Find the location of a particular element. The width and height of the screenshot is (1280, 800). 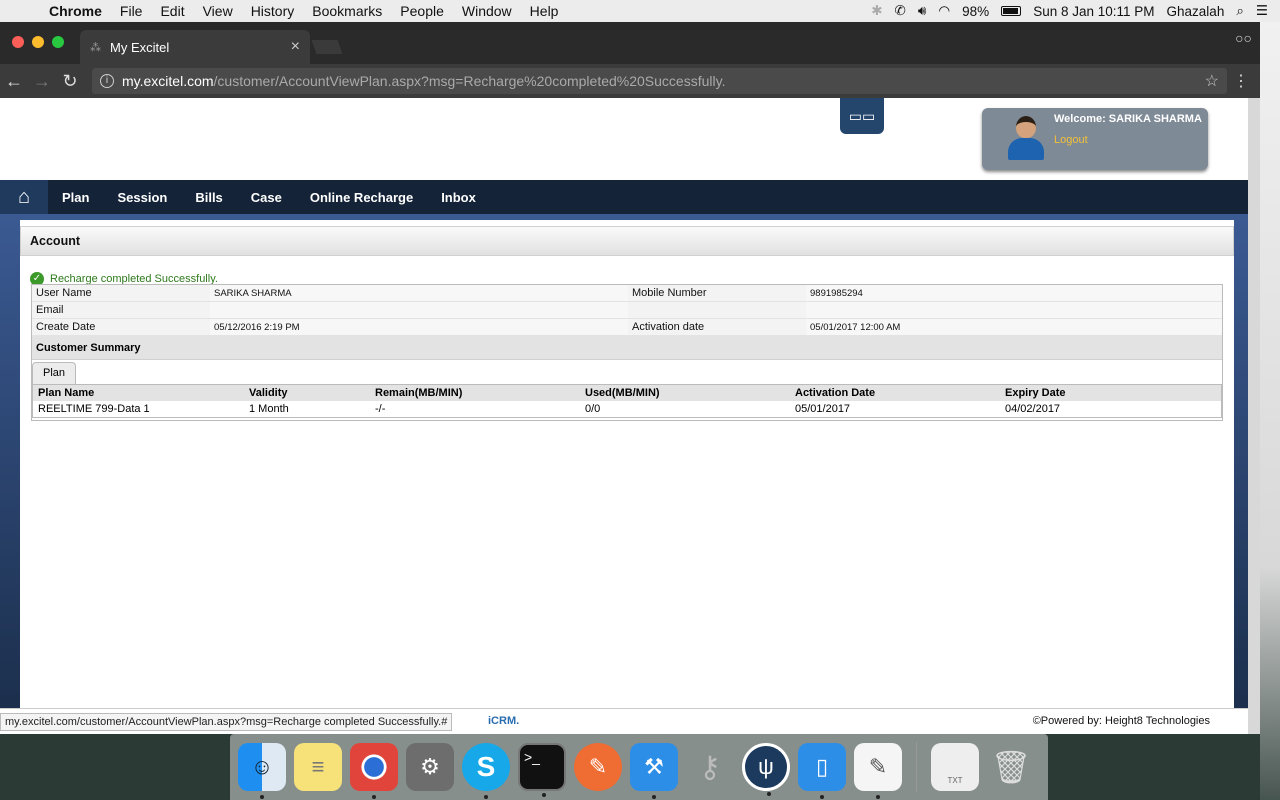

bluetooth-icon: ✱ is located at coordinates (876, 11).